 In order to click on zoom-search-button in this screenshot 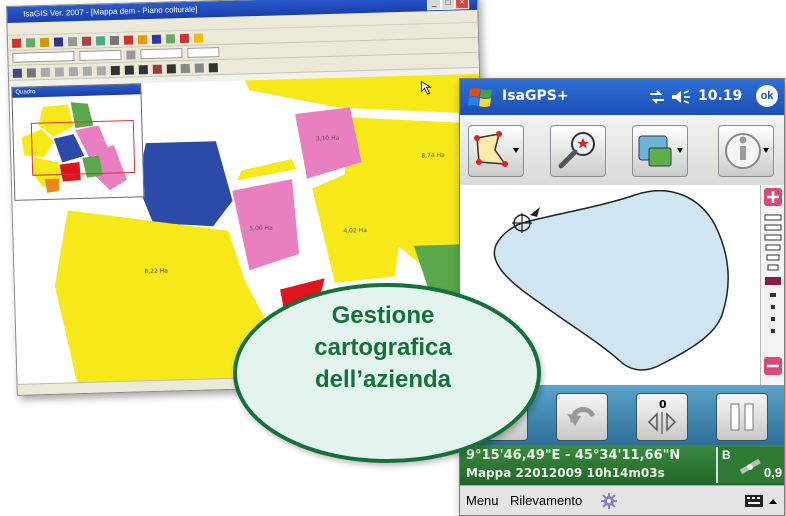, I will do `click(578, 151)`.